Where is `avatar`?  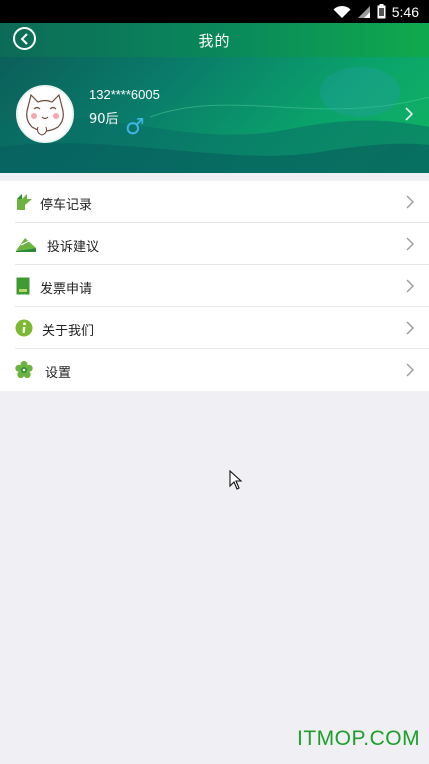
avatar is located at coordinates (45, 114).